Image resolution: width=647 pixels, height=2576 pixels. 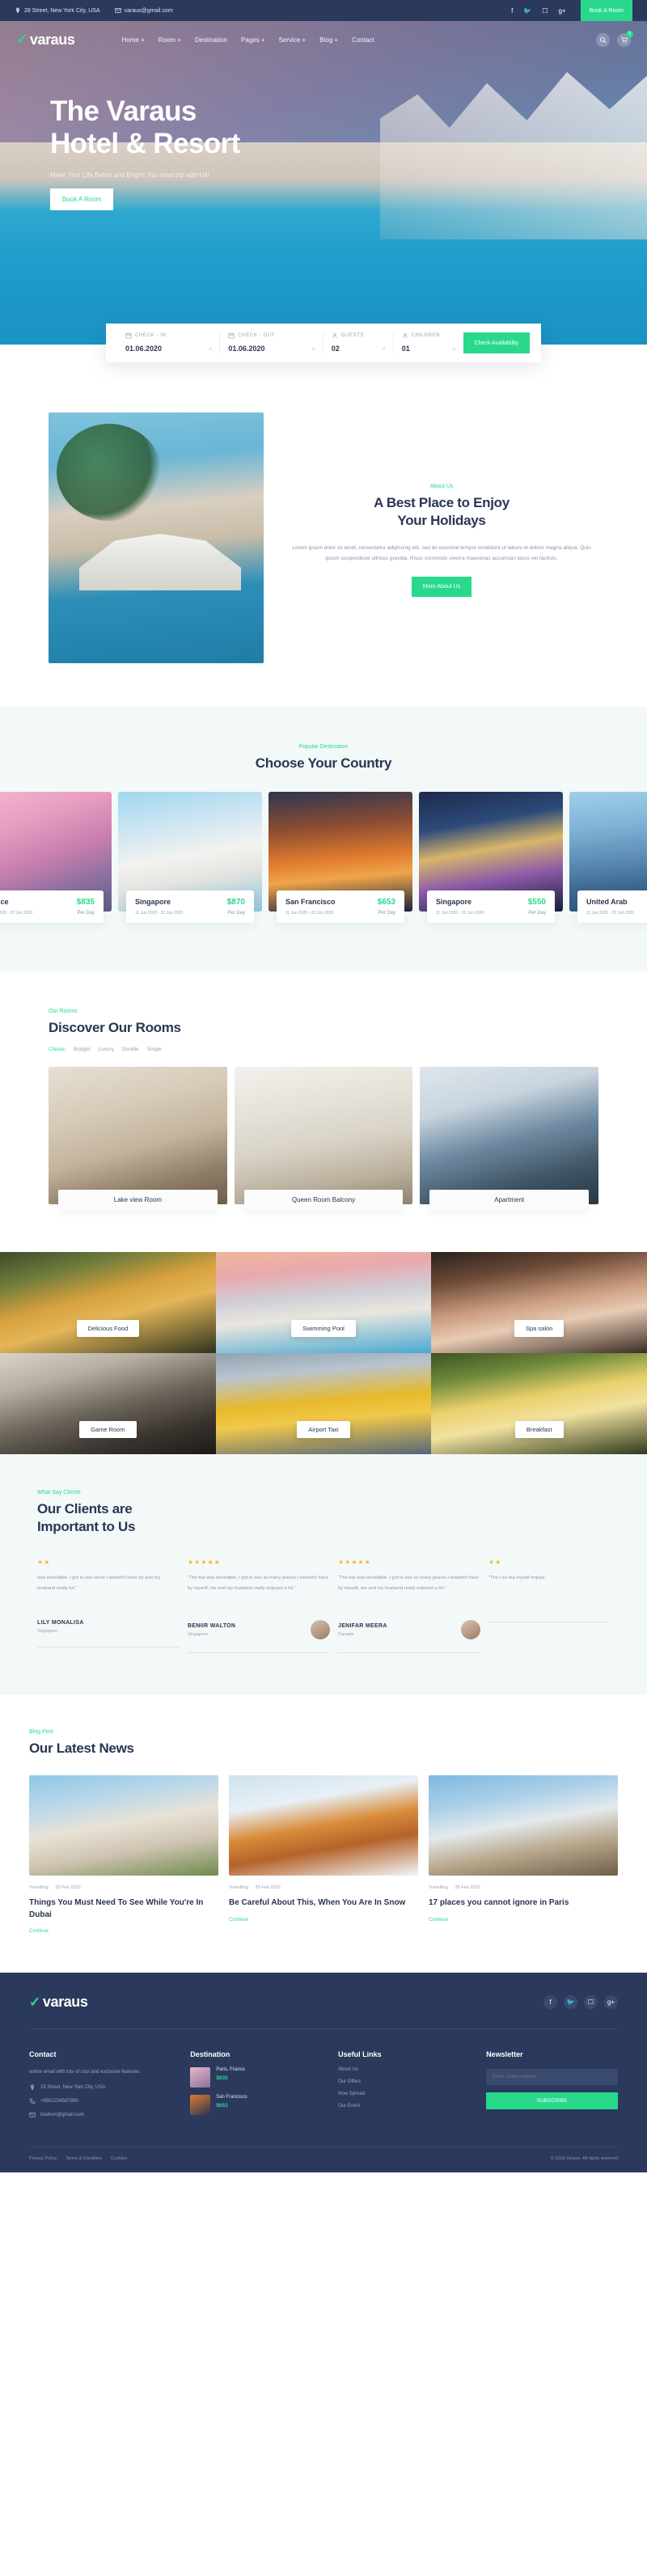 I want to click on room-label: Apartment, so click(x=509, y=1200).